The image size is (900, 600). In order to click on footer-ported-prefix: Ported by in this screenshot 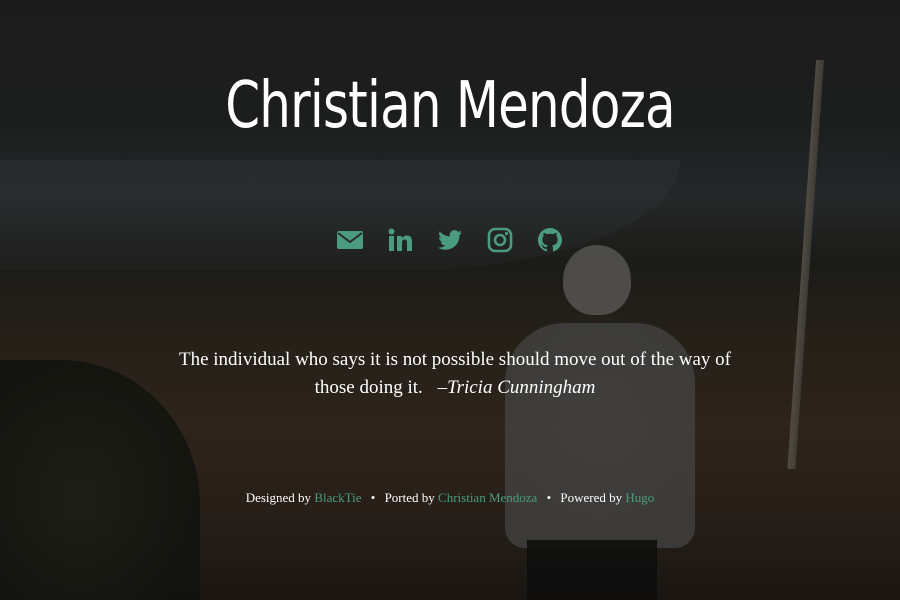, I will do `click(409, 497)`.